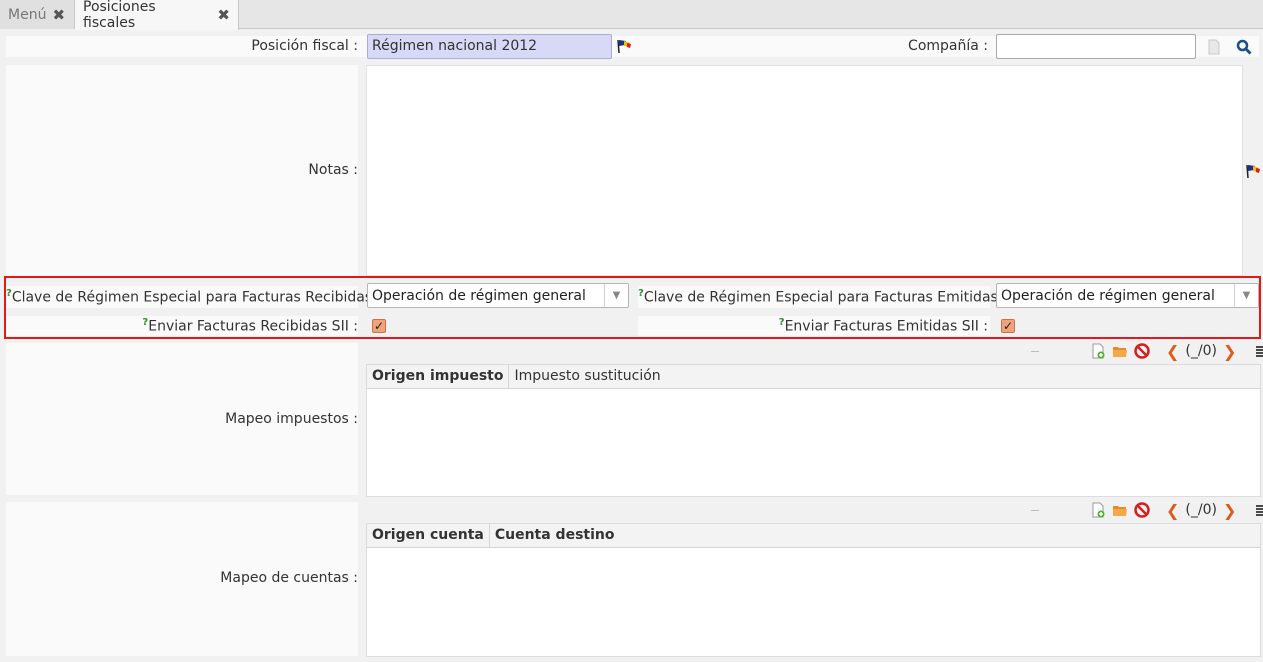 This screenshot has width=1263, height=662. What do you see at coordinates (304, 46) in the screenshot?
I see `posicion-fiscal-label: Posición fiscal :` at bounding box center [304, 46].